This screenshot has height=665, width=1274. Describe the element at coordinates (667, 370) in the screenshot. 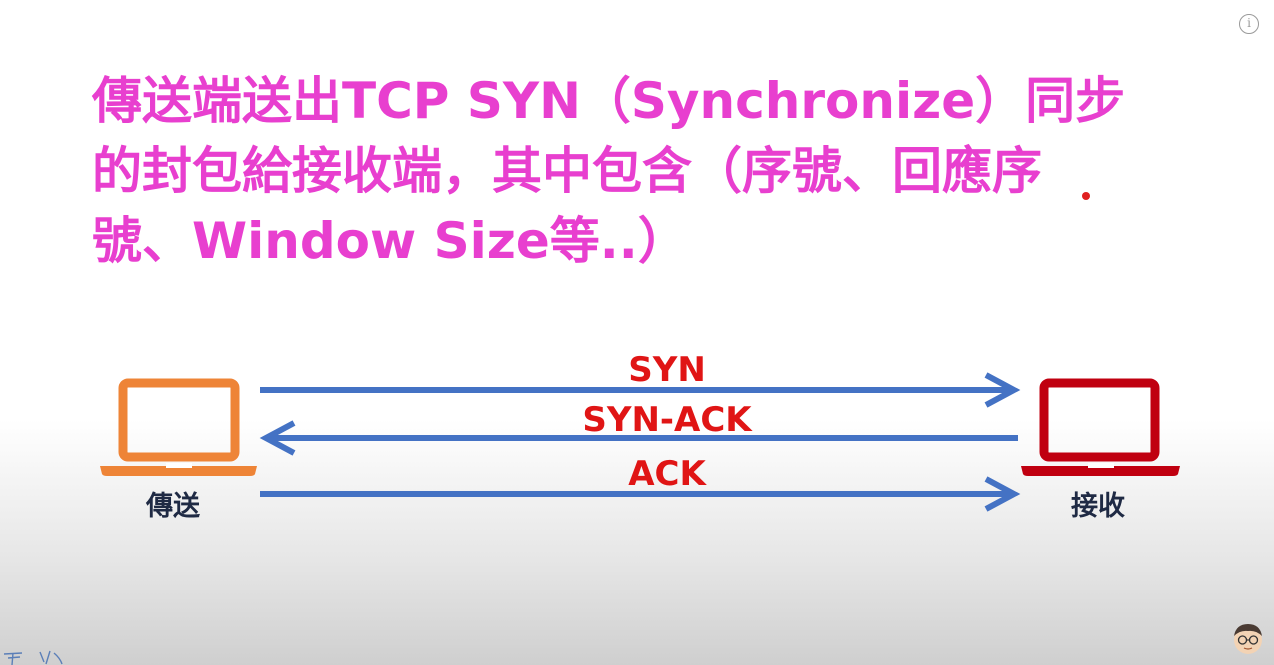

I see `message-label-syn: SYN` at that location.